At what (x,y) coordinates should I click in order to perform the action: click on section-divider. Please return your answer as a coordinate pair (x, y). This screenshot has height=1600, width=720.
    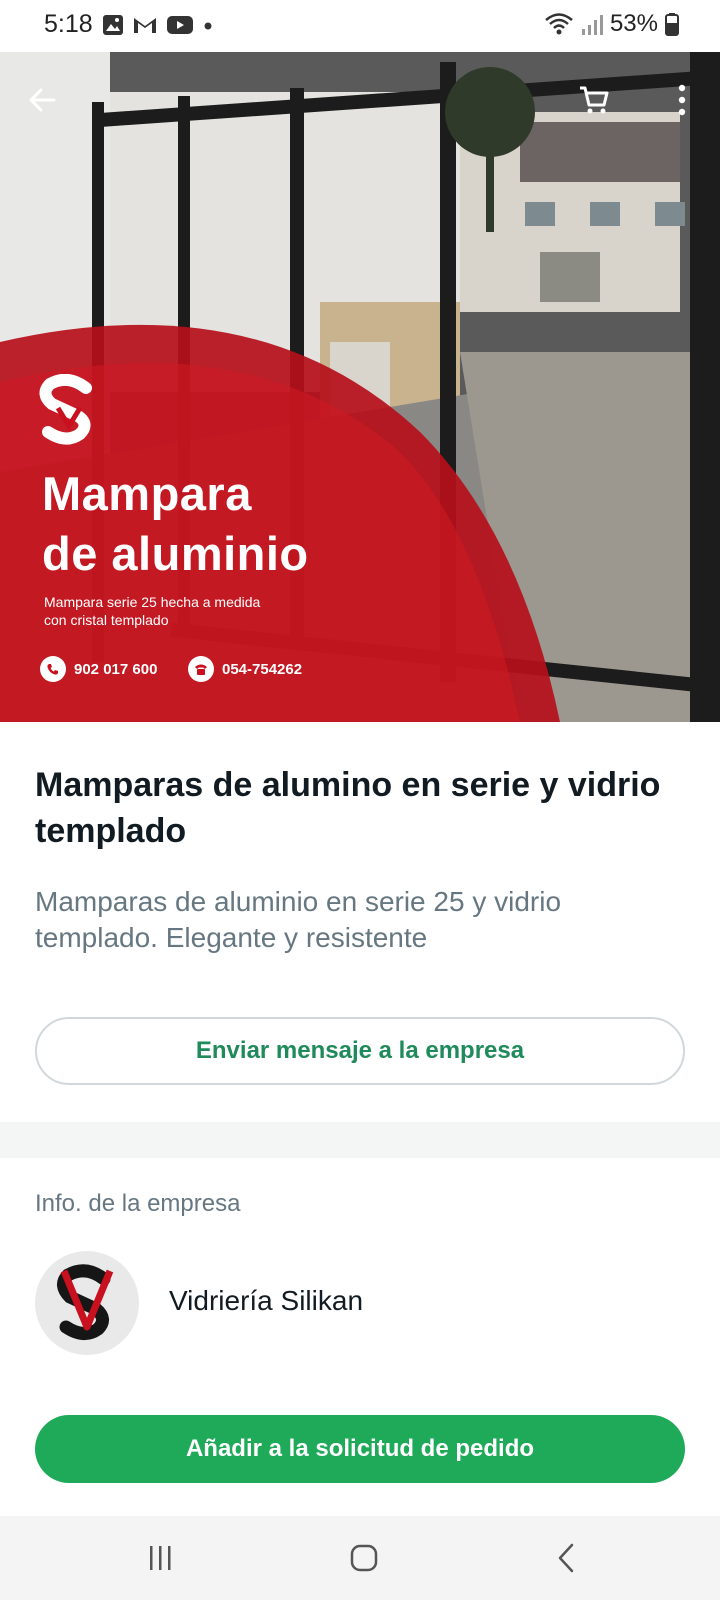
    Looking at the image, I should click on (360, 1140).